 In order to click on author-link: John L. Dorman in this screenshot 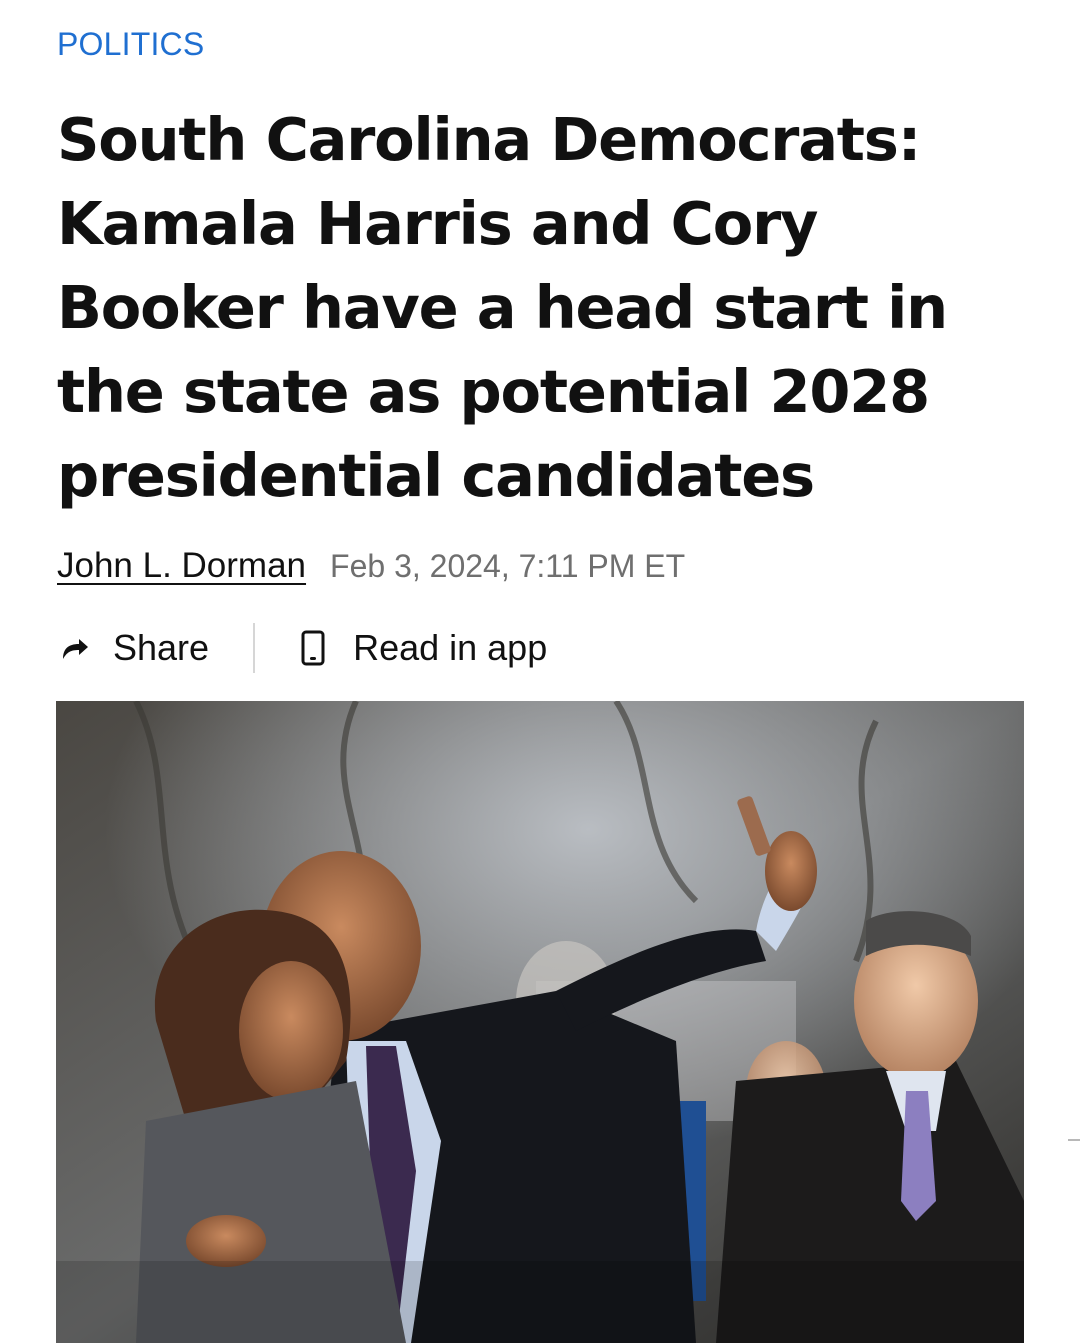, I will do `click(181, 566)`.